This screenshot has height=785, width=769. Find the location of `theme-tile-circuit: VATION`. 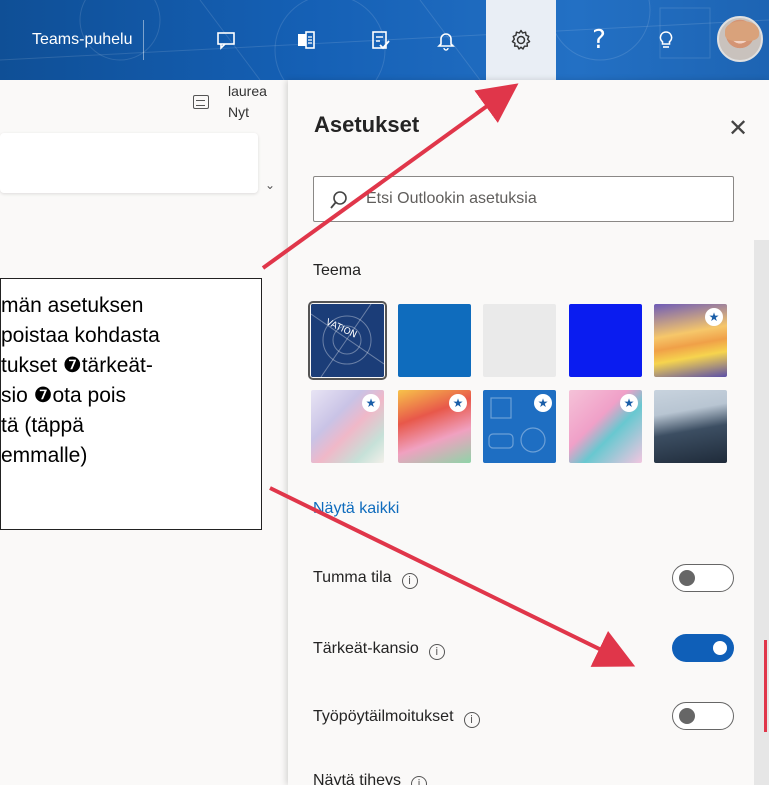

theme-tile-circuit: VATION is located at coordinates (347, 340).